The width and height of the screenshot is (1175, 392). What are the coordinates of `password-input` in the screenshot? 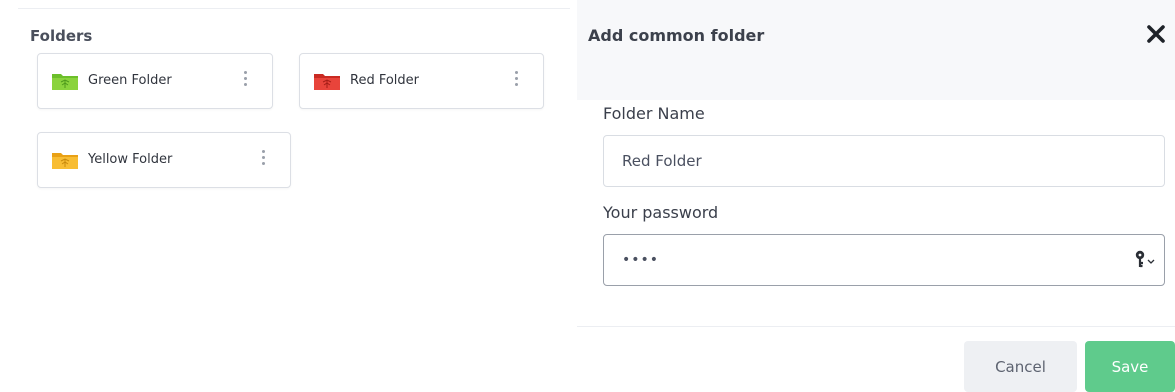 It's located at (884, 260).